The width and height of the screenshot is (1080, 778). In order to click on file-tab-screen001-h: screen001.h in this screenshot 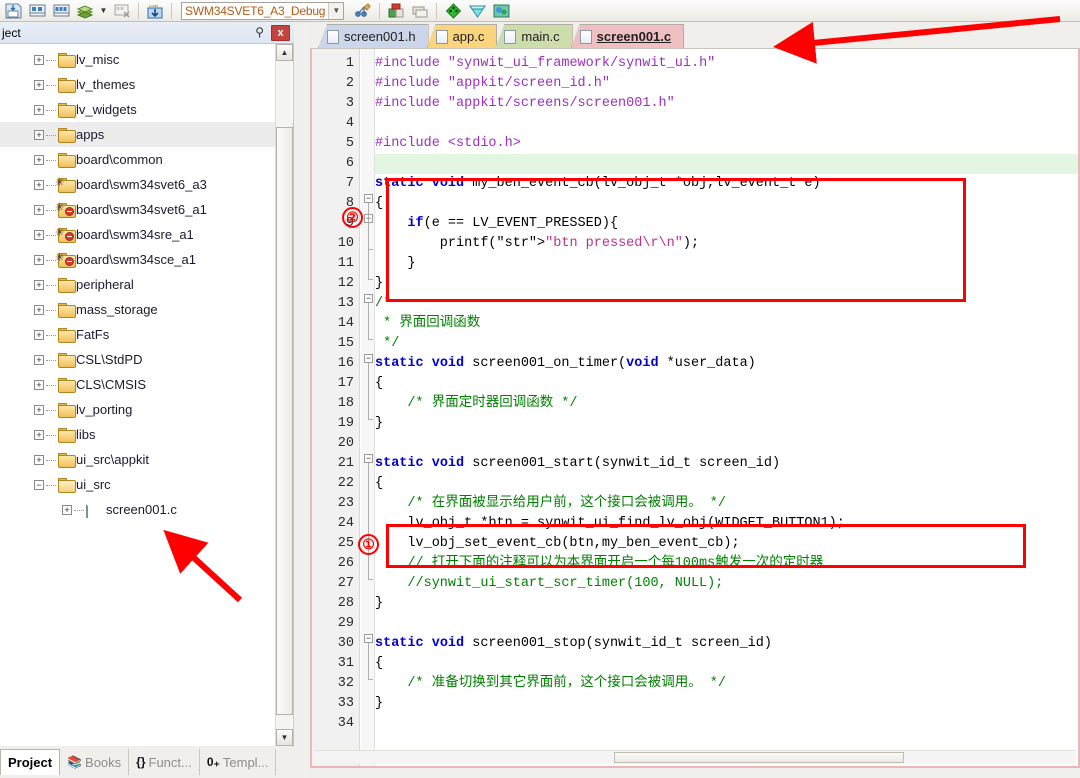, I will do `click(373, 36)`.